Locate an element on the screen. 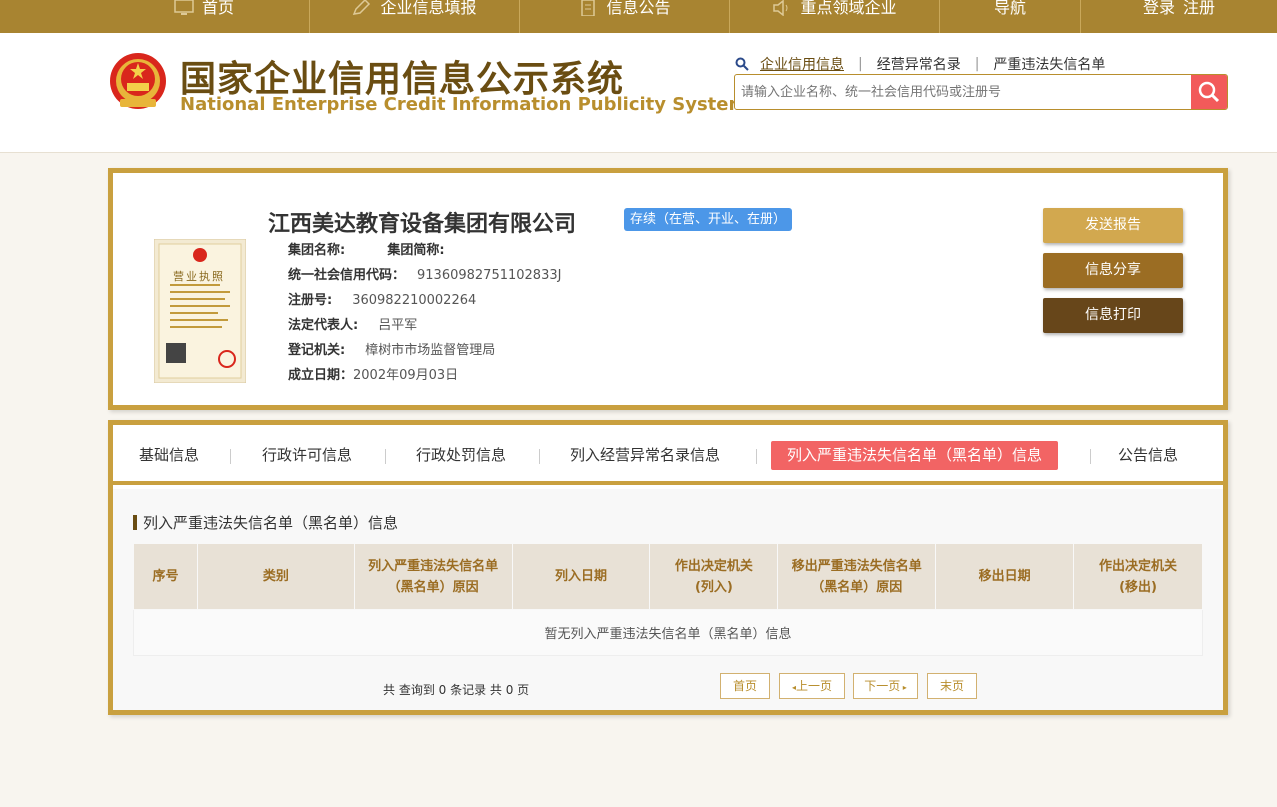 The image size is (1277, 807). tab-basic-info: 基础信息 is located at coordinates (169, 455).